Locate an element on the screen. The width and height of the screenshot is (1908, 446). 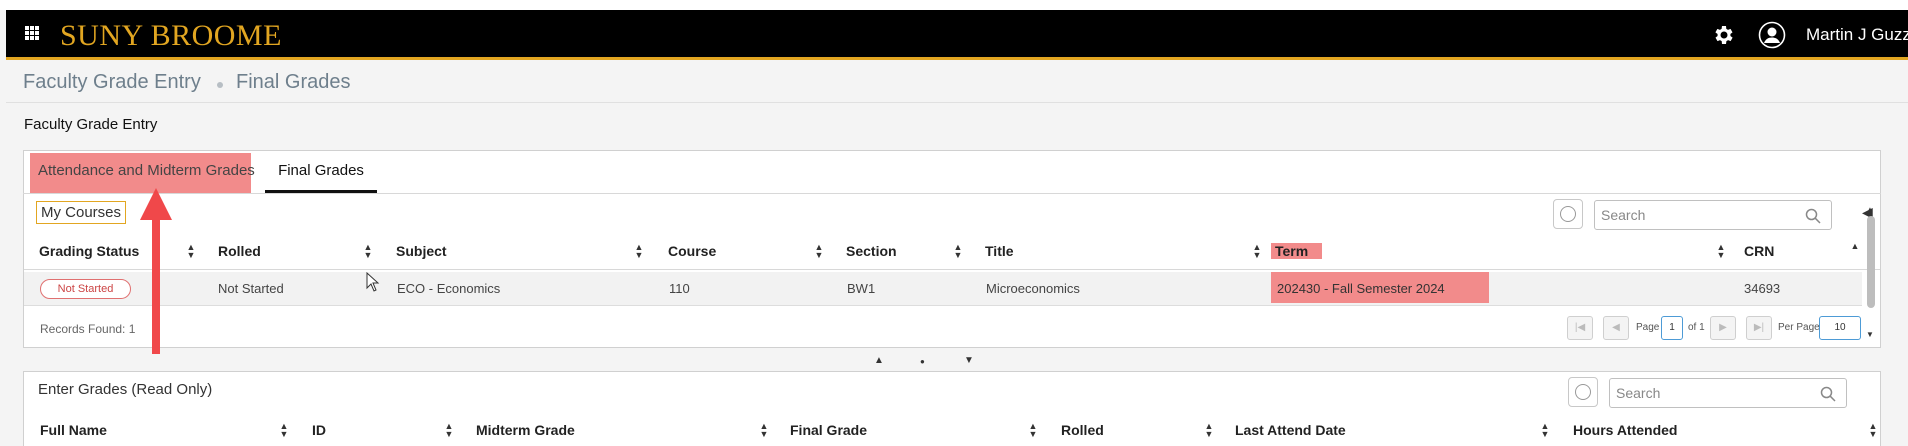
column-header-grading-status: Grading Status is located at coordinates (89, 251).